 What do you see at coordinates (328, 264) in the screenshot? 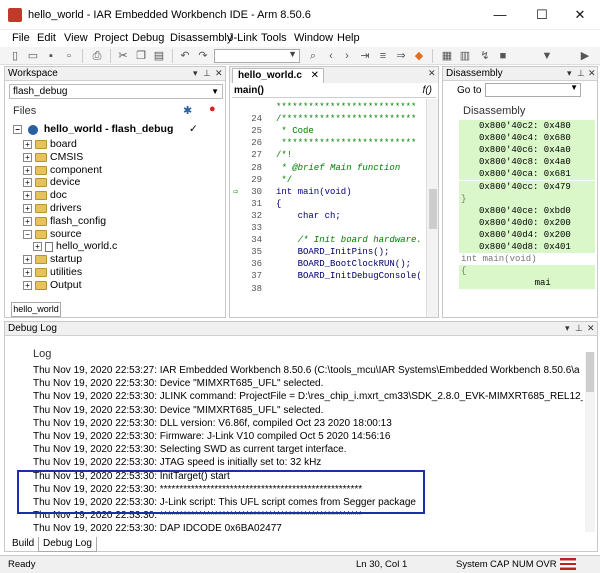
I see `code-line: 36 BOARD_BootClockRUN();` at bounding box center [328, 264].